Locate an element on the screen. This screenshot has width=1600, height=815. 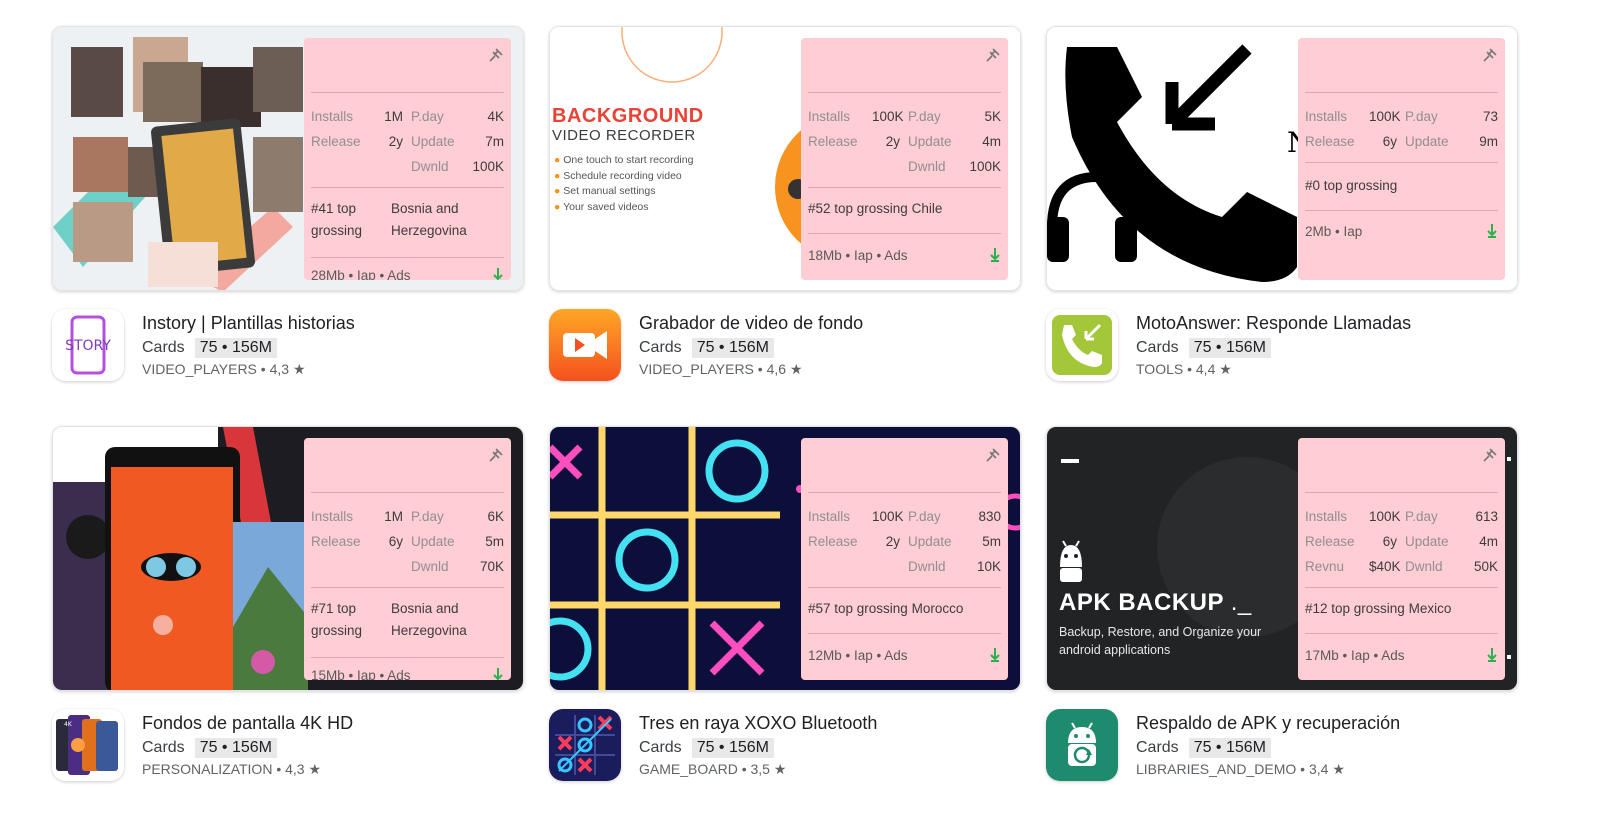
category: VIDEO_PLAYERS is located at coordinates (696, 369).